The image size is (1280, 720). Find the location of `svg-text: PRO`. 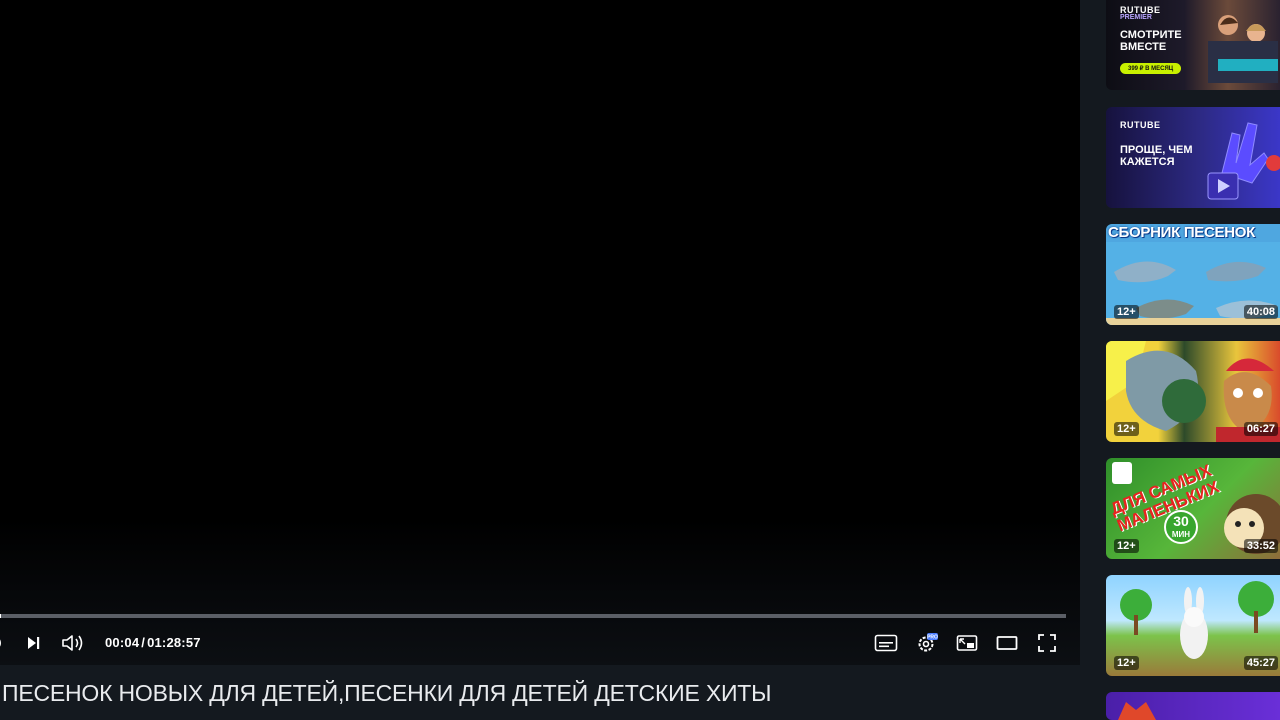

svg-text: PRO is located at coordinates (932, 638).